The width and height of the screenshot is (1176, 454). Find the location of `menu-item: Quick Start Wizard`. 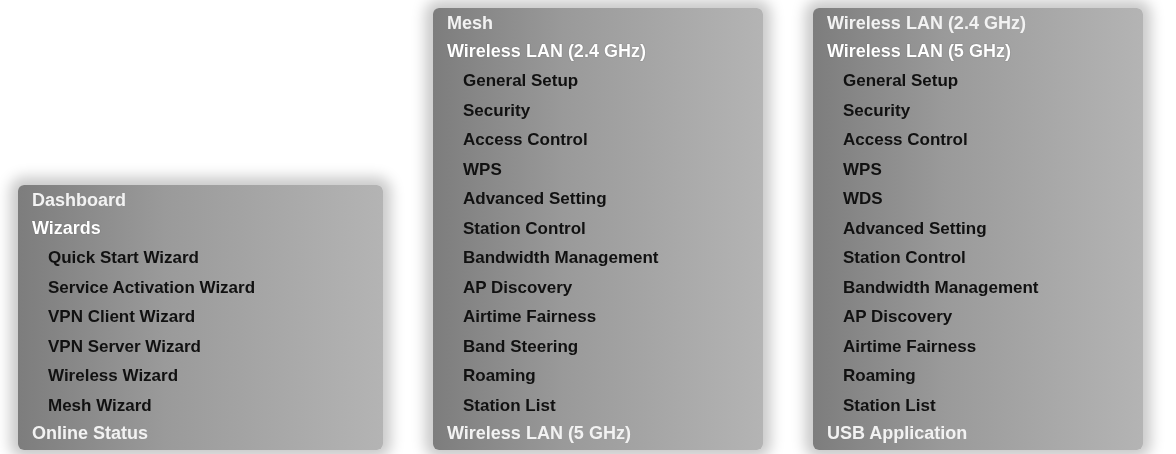

menu-item: Quick Start Wizard is located at coordinates (115, 258).